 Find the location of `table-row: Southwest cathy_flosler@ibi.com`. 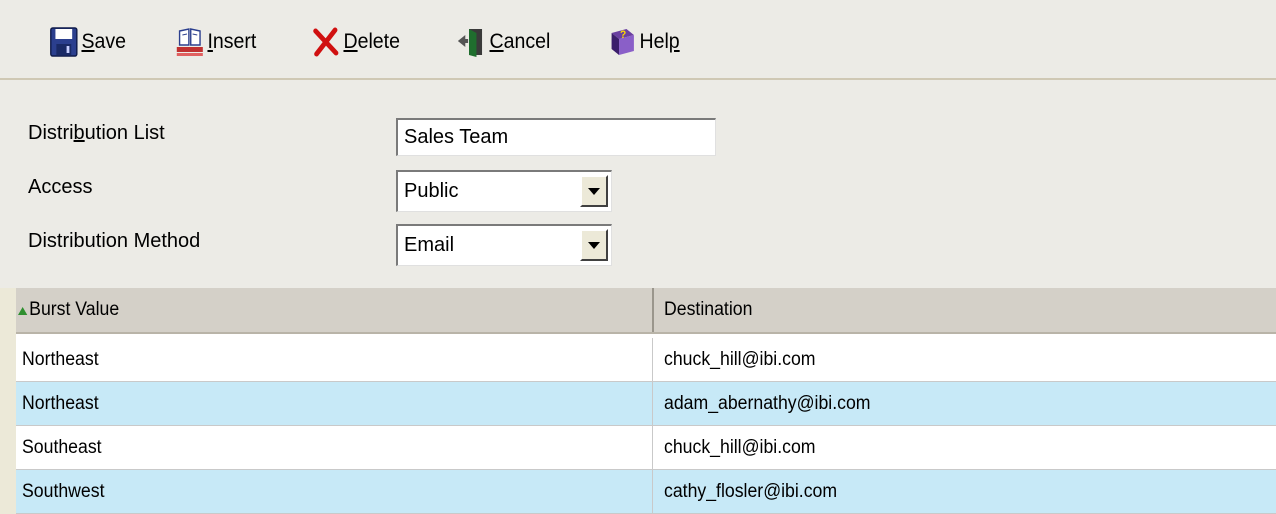

table-row: Southwest cathy_flosler@ibi.com is located at coordinates (646, 492).